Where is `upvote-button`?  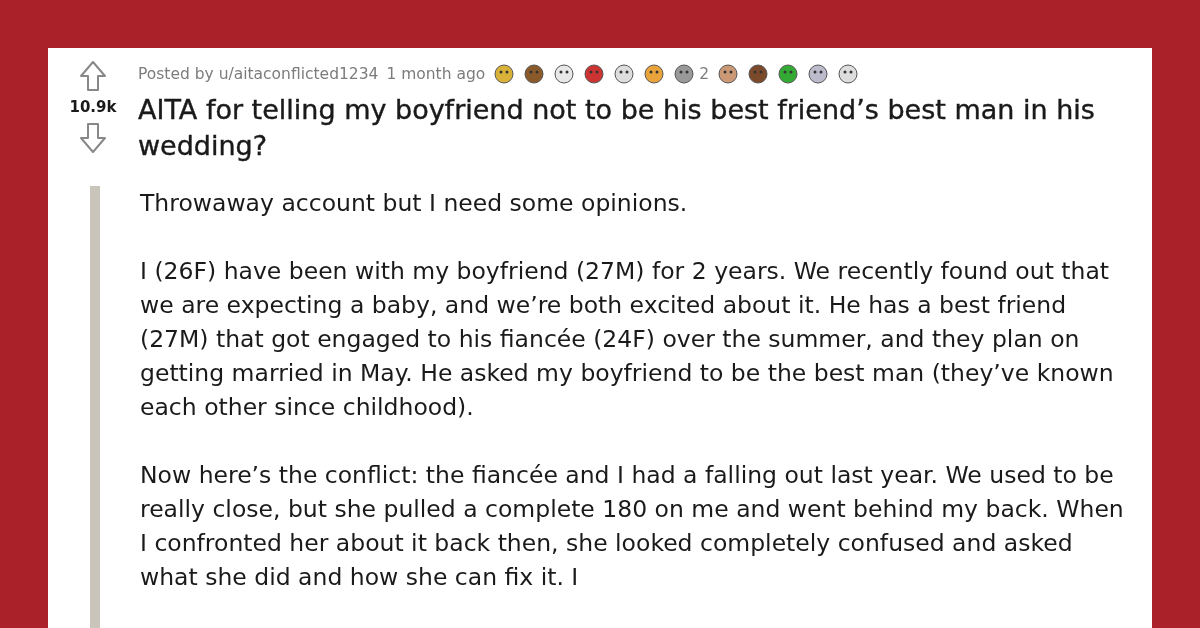
upvote-button is located at coordinates (93, 76).